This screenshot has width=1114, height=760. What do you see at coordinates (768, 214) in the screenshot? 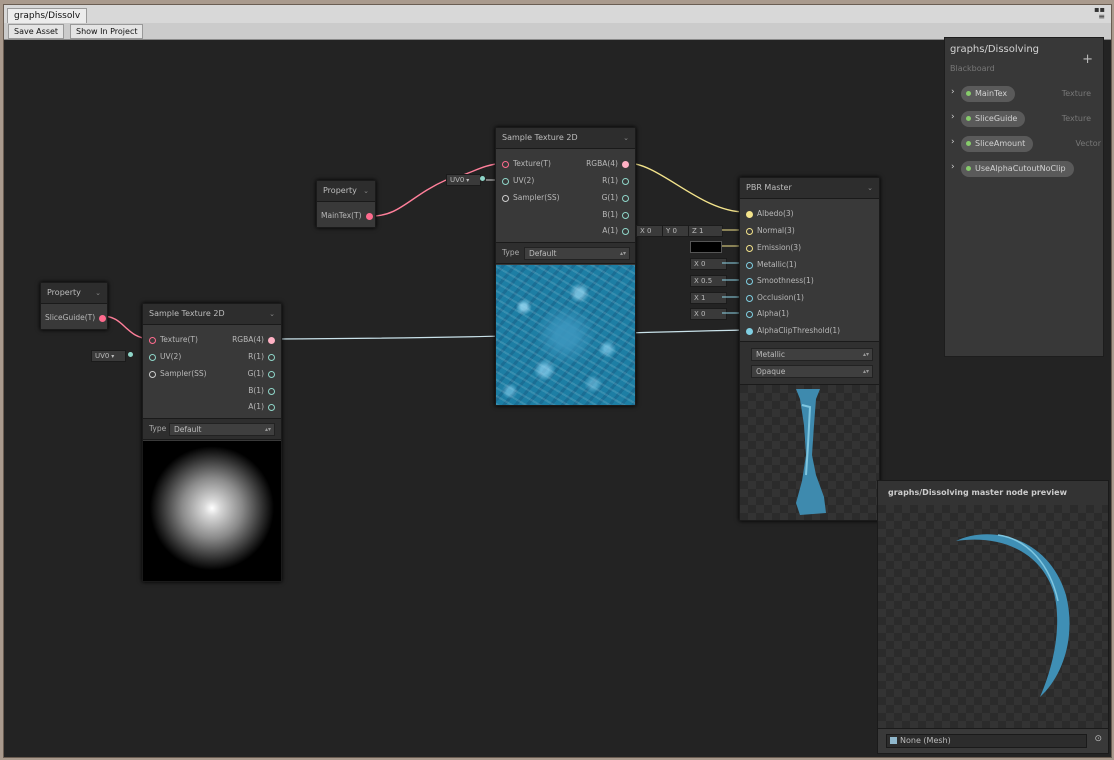
I see `input-port-albedo: Albedo(3)` at bounding box center [768, 214].